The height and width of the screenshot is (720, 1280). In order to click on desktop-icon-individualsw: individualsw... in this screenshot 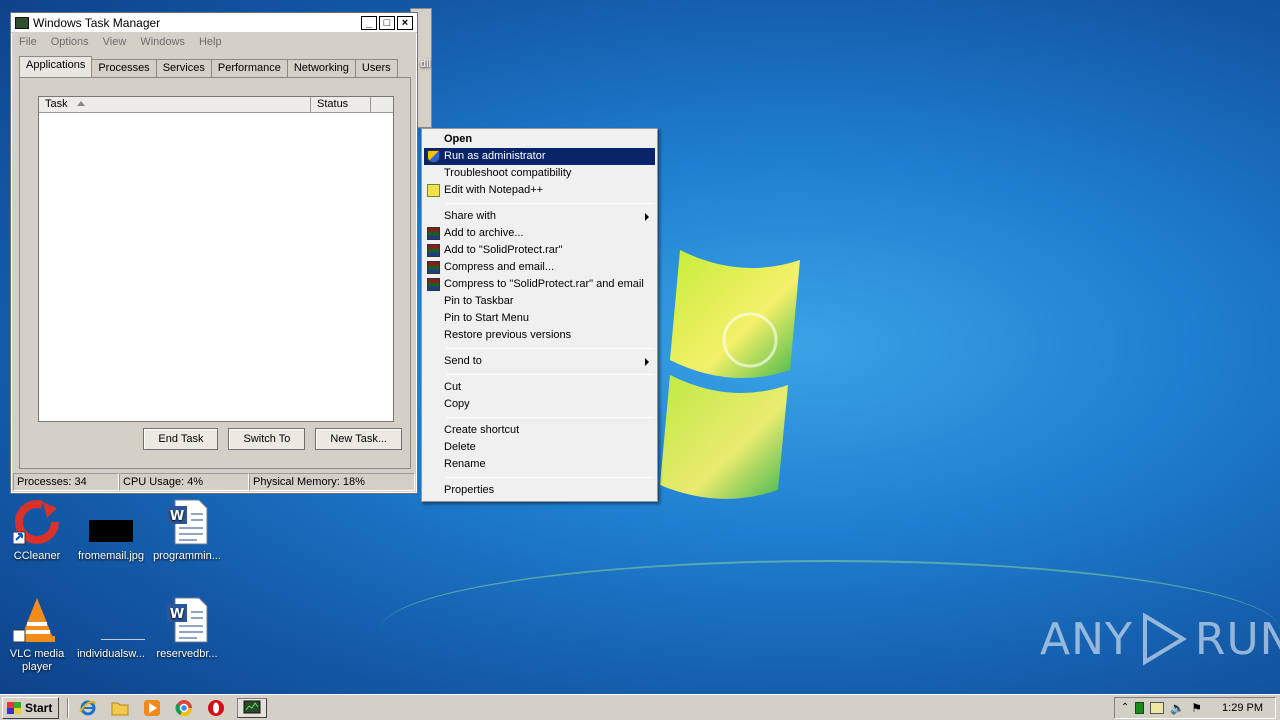, I will do `click(111, 628)`.